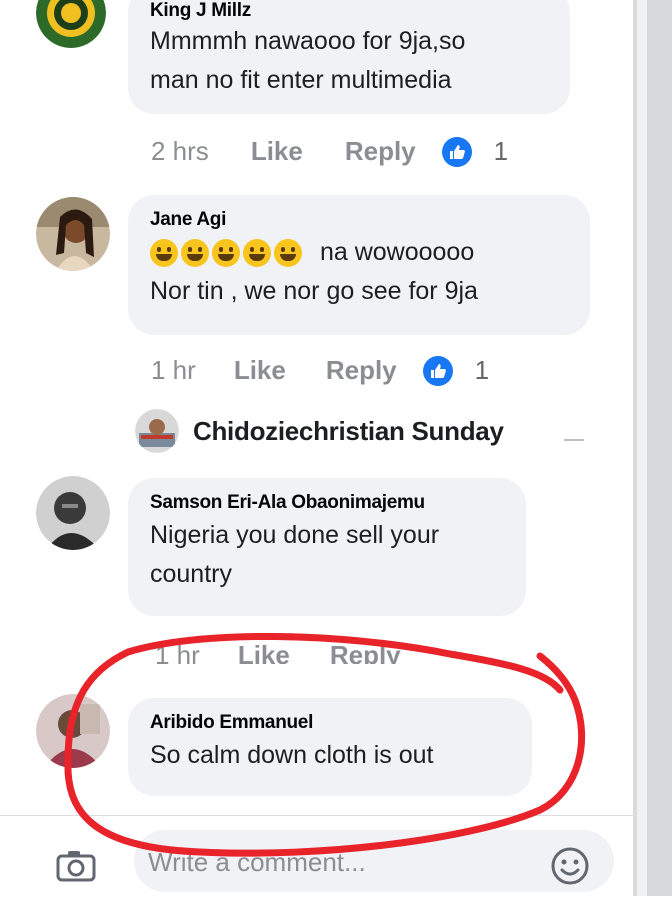 The width and height of the screenshot is (672, 897). I want to click on comment-input, so click(343, 862).